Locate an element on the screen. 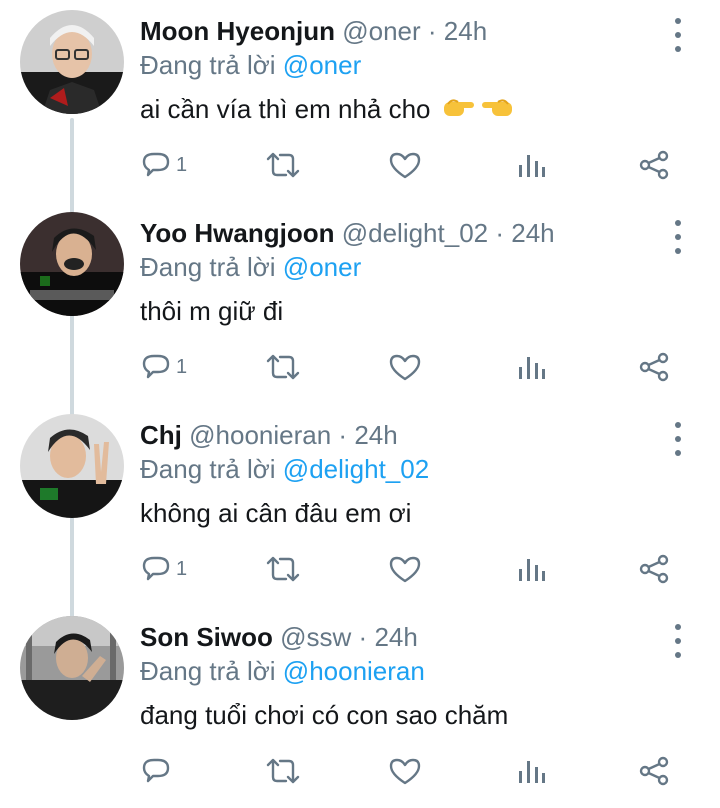 This screenshot has height=808, width=720. tweet-header: Moon Hyeonjun @oner · 24h is located at coordinates (313, 31).